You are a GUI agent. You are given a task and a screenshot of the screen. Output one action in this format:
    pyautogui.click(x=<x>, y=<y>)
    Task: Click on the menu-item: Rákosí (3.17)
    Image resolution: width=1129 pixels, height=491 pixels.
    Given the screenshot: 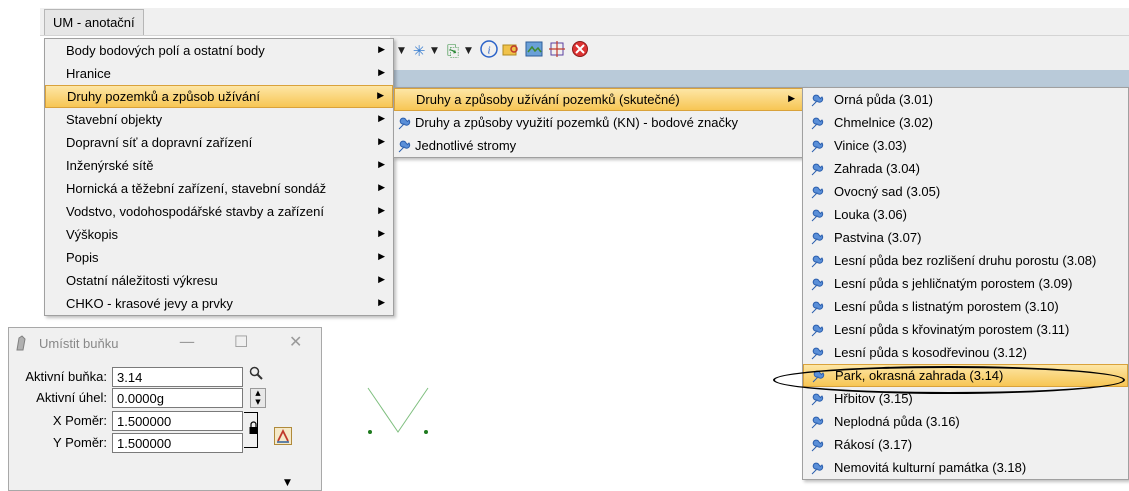 What is the action you would take?
    pyautogui.click(x=965, y=444)
    